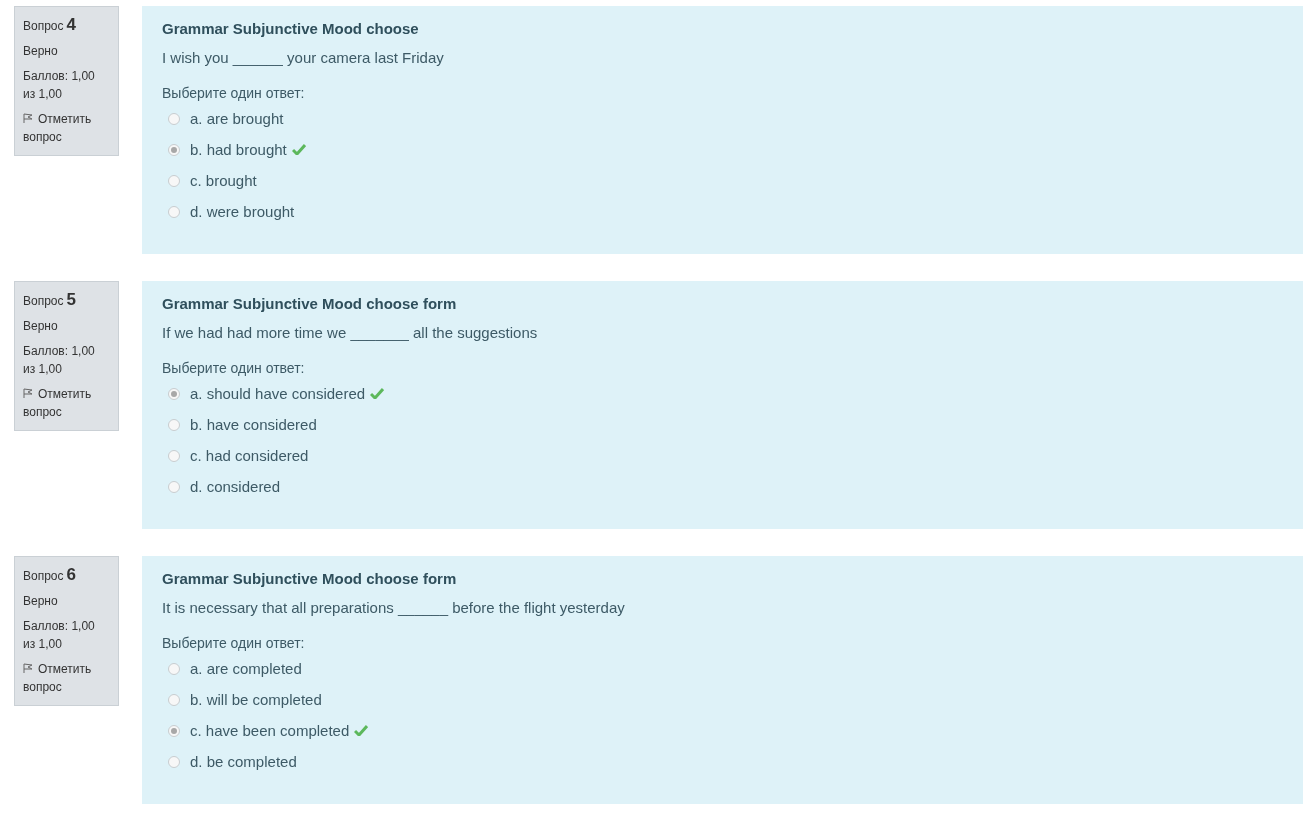  What do you see at coordinates (394, 608) in the screenshot?
I see `question-text: It is necessary that all preparations ______ before the flight yesterday` at bounding box center [394, 608].